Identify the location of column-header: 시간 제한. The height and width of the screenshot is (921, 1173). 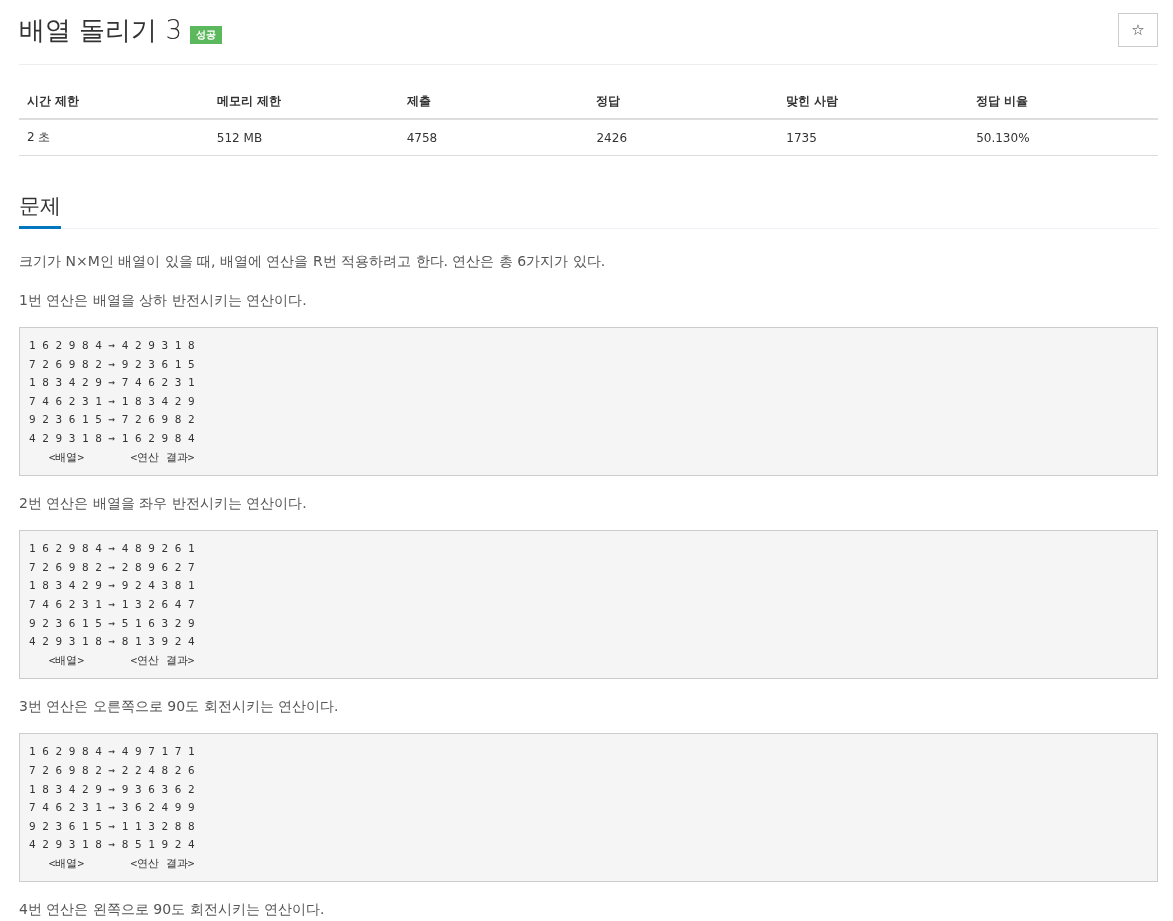
(114, 102).